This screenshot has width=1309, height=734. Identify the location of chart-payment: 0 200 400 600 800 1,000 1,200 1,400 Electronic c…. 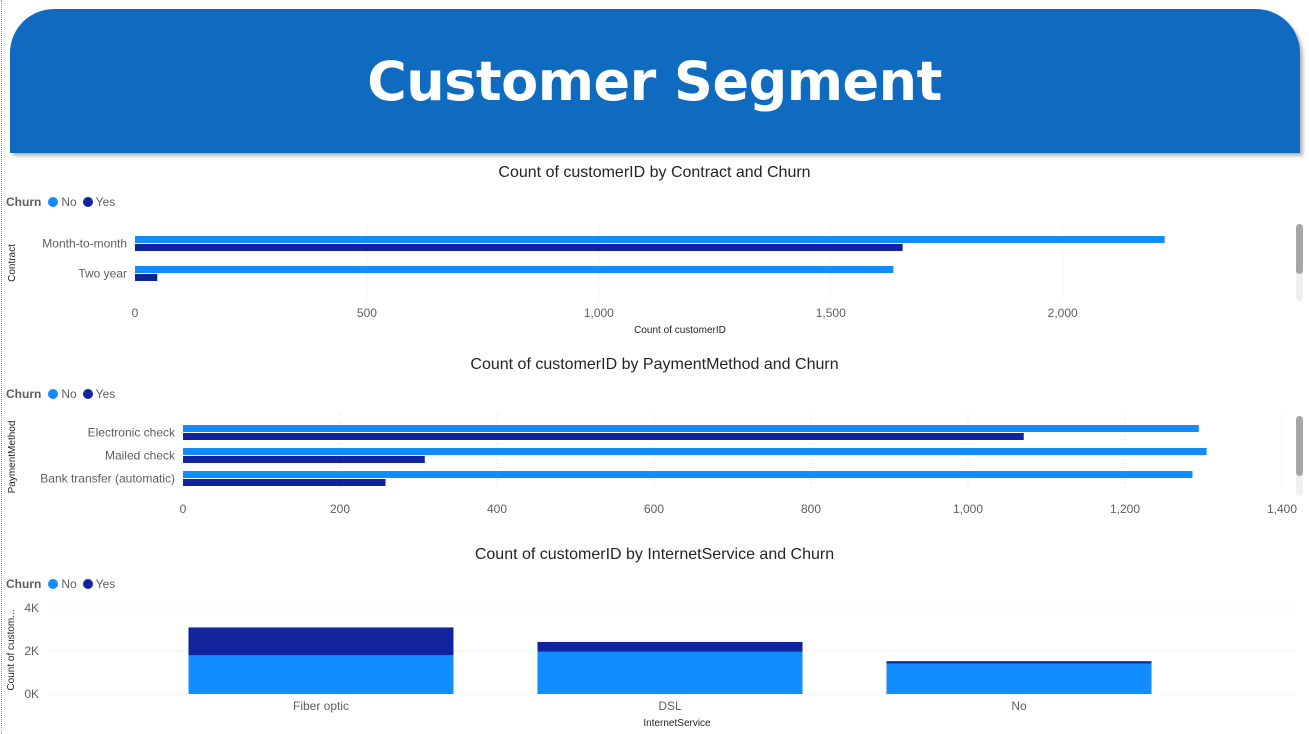
(652, 465).